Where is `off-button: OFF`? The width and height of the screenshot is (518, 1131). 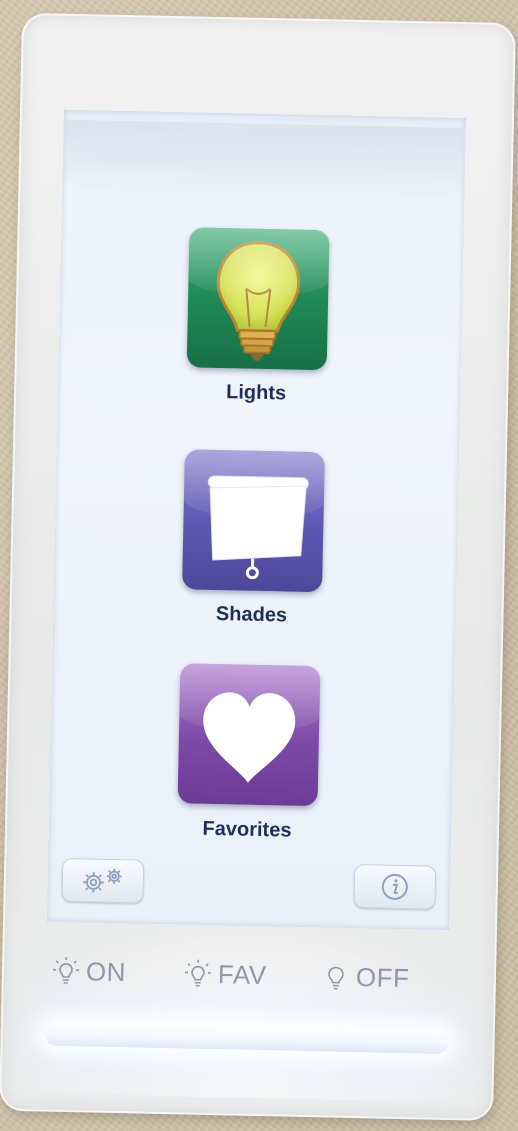 off-button: OFF is located at coordinates (365, 977).